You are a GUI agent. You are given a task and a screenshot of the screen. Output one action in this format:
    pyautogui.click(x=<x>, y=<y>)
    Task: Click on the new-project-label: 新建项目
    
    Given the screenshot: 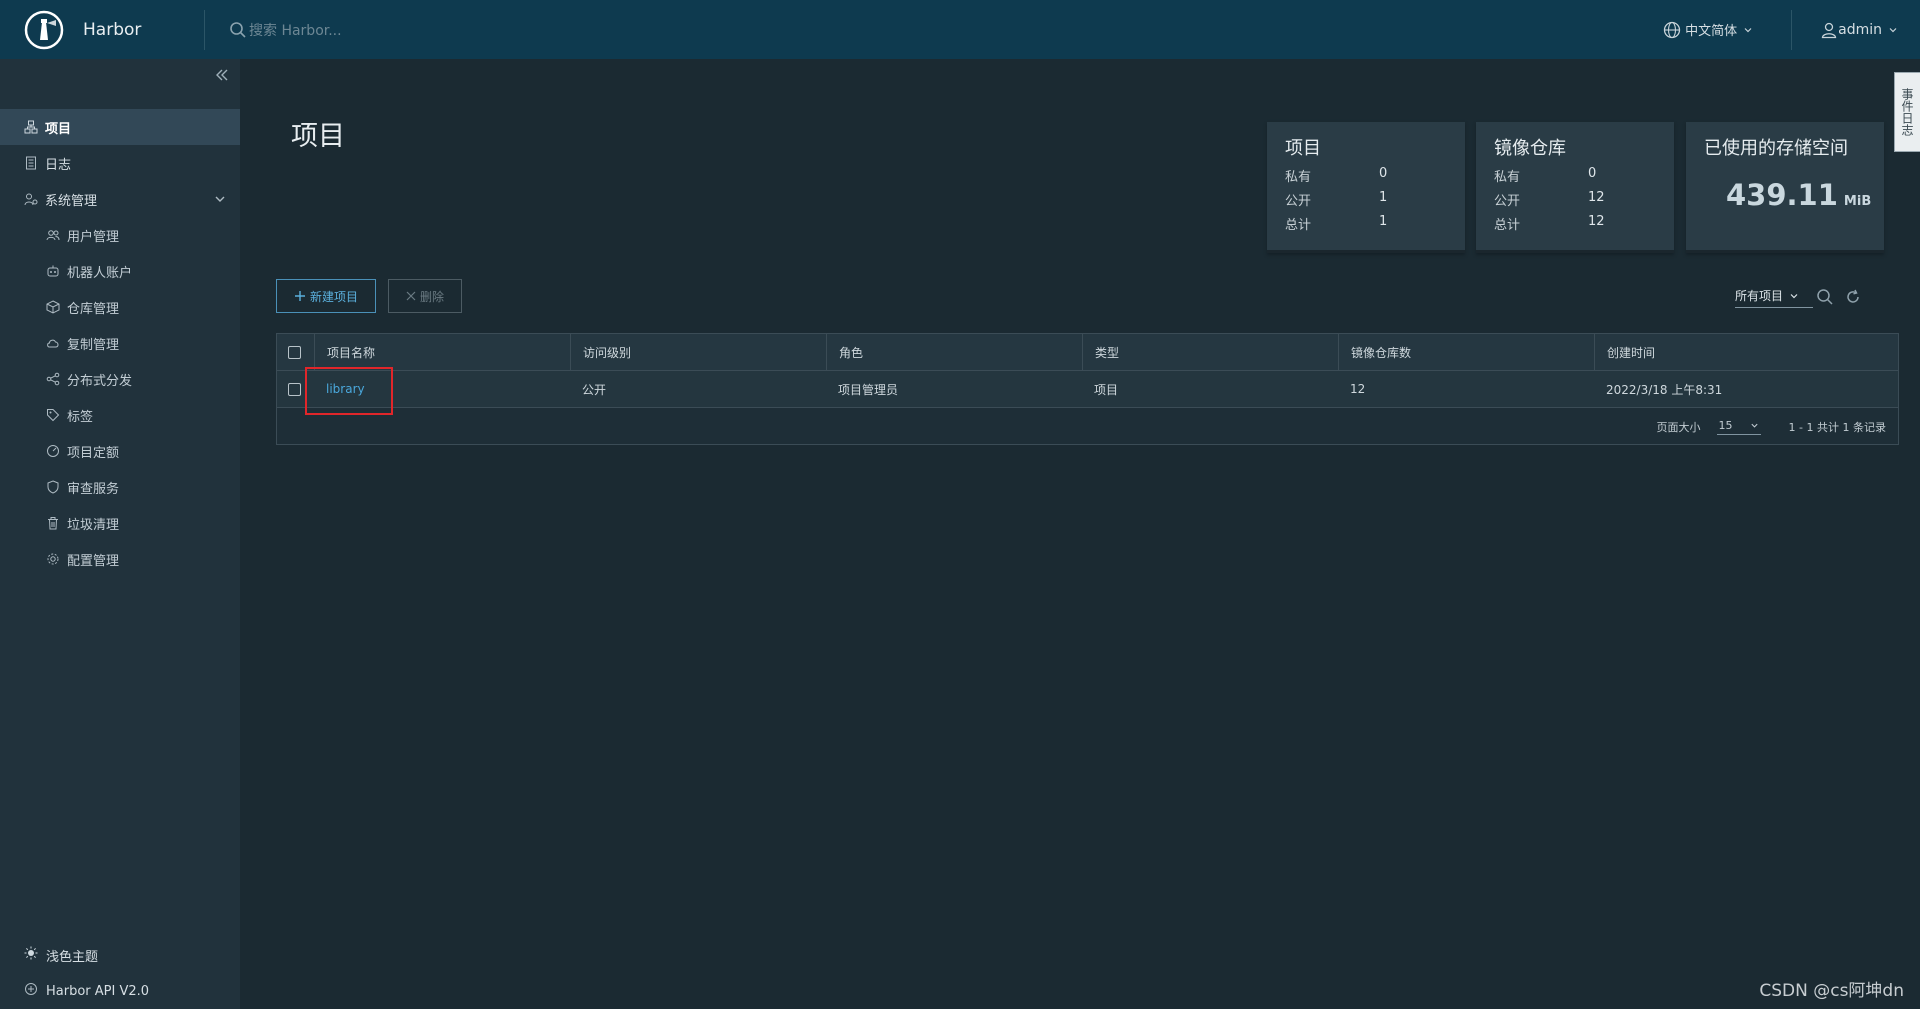 What is the action you would take?
    pyautogui.click(x=333, y=296)
    